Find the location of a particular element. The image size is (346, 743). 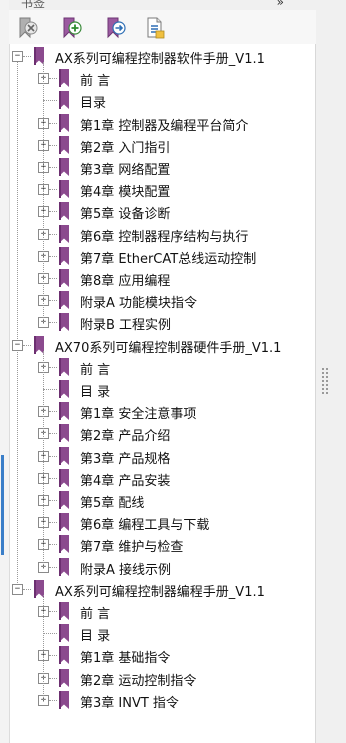

bookmark-root-item: − AX70系列可编程控制器硬件手册_V1.1 is located at coordinates (163, 346).